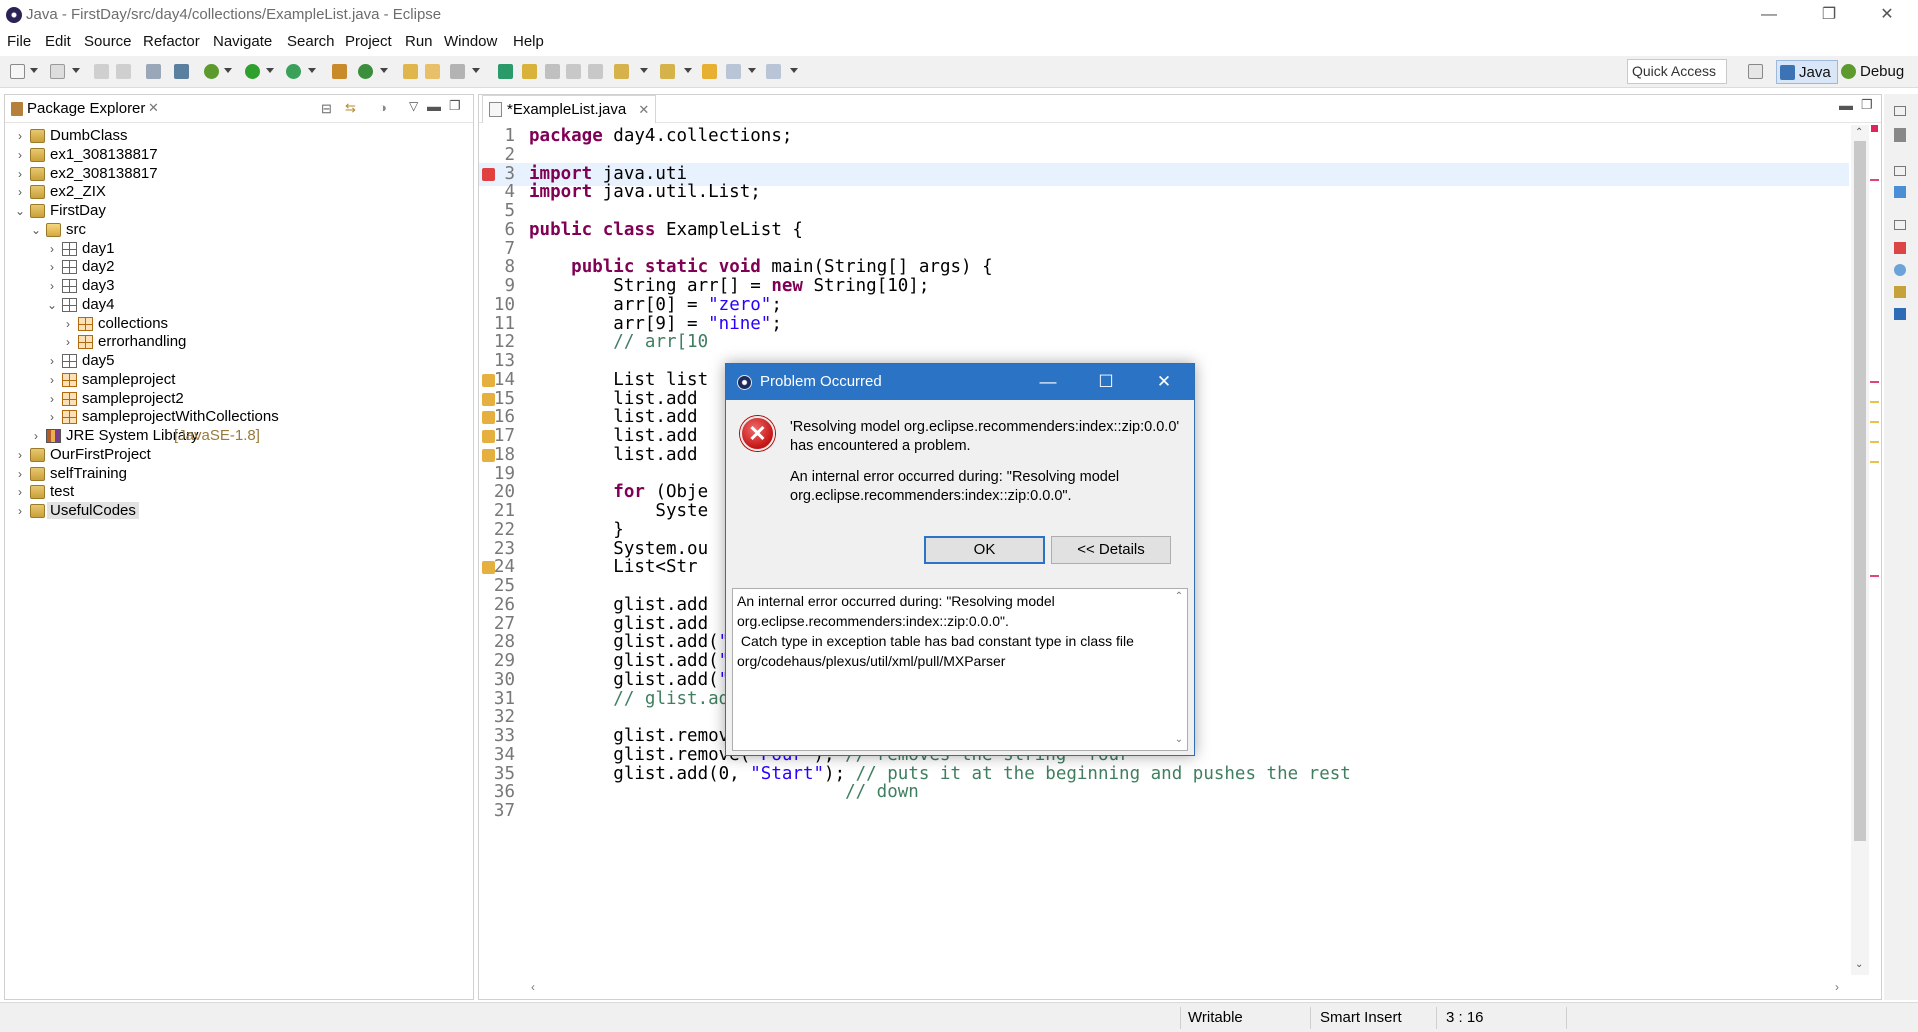 This screenshot has width=1918, height=1032. What do you see at coordinates (1900, 192) in the screenshot?
I see `outline-icon` at bounding box center [1900, 192].